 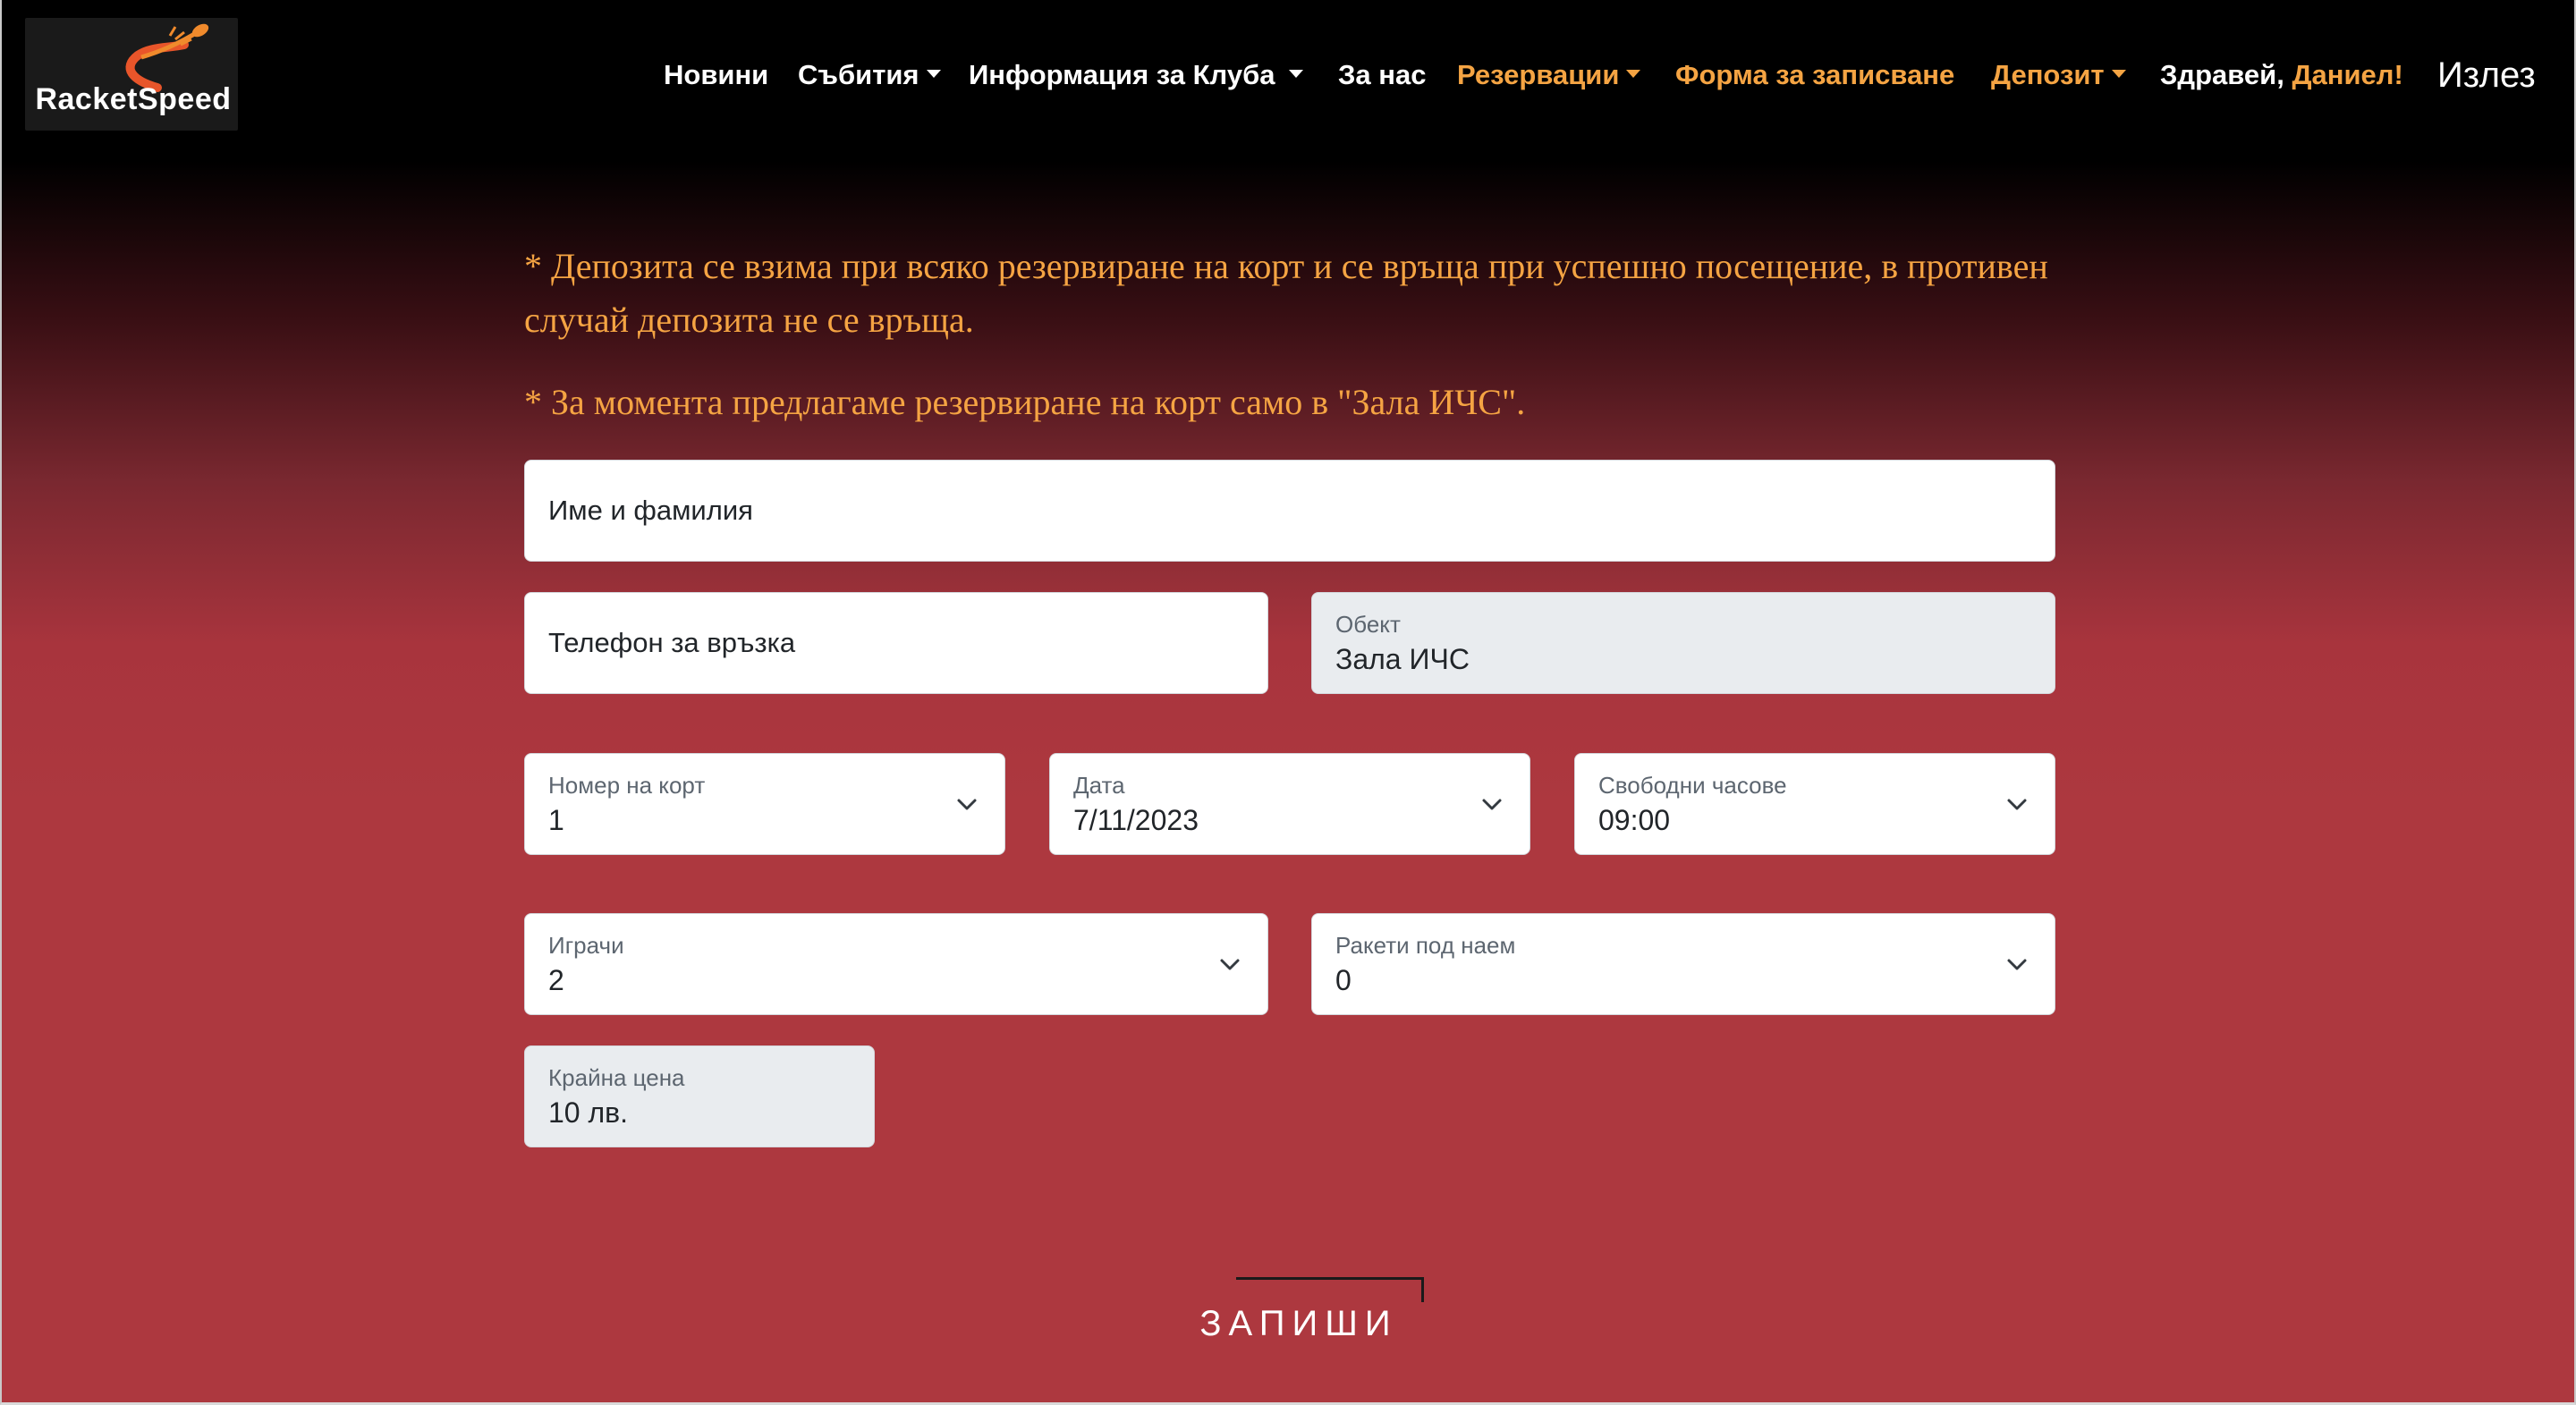 What do you see at coordinates (1368, 624) in the screenshot?
I see `venue-label: Обект` at bounding box center [1368, 624].